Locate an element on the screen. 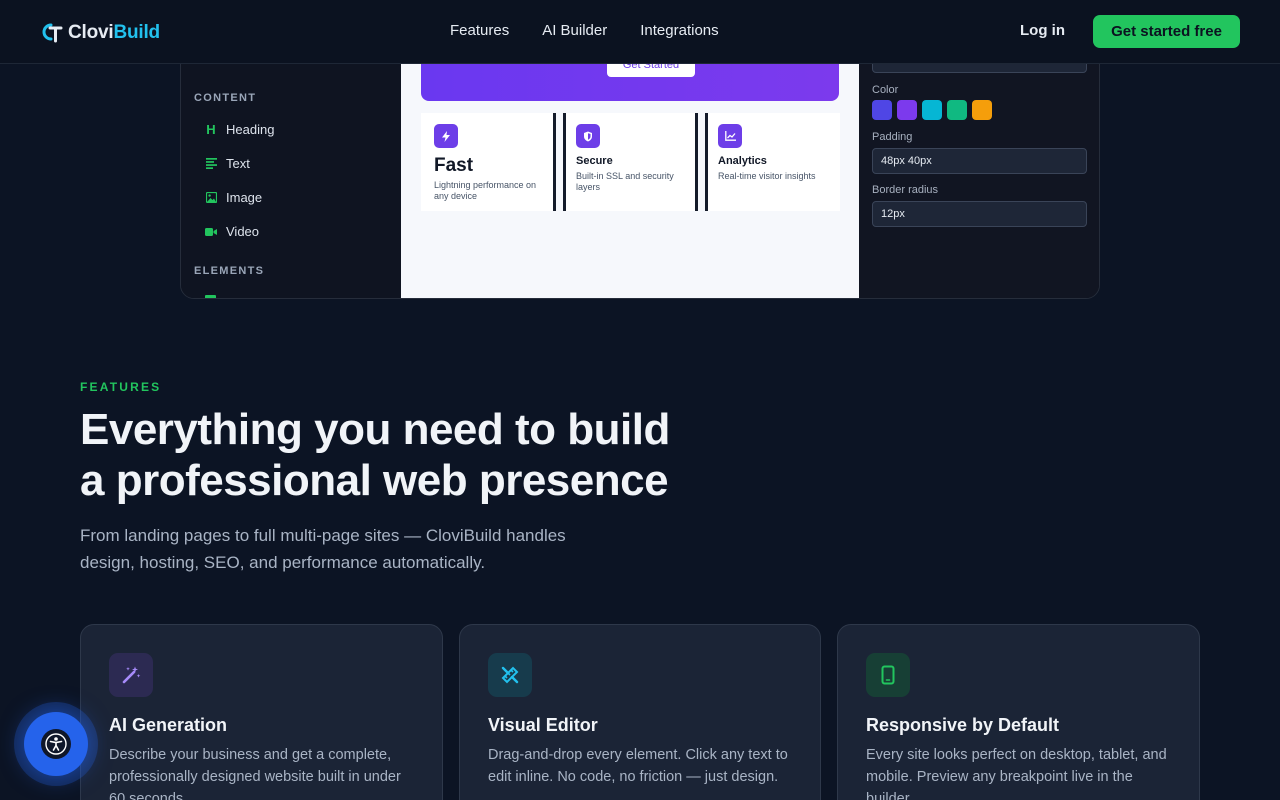 Image resolution: width=1280 pixels, height=800 pixels. sidebar-group-content: CONTENT is located at coordinates (225, 98).